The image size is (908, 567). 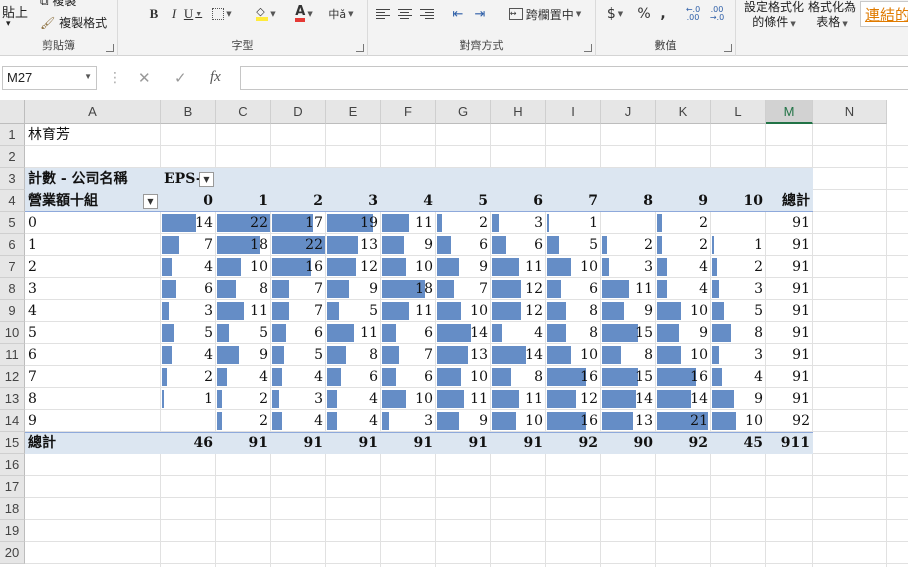 I want to click on cell-style-linked: 連結的, so click(x=884, y=14).